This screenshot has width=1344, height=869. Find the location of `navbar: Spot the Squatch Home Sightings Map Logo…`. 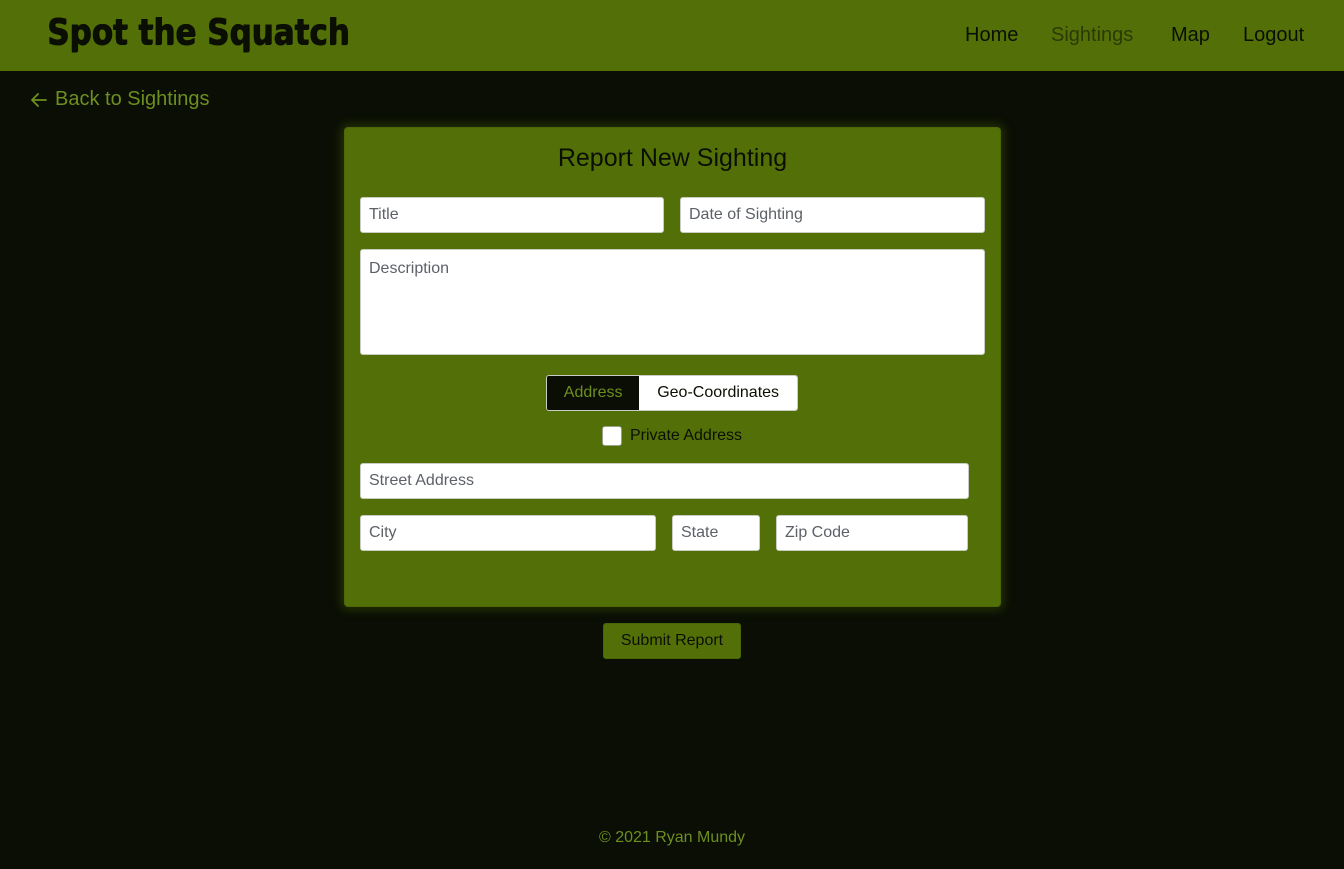

navbar: Spot the Squatch Home Sightings Map Logo… is located at coordinates (672, 35).